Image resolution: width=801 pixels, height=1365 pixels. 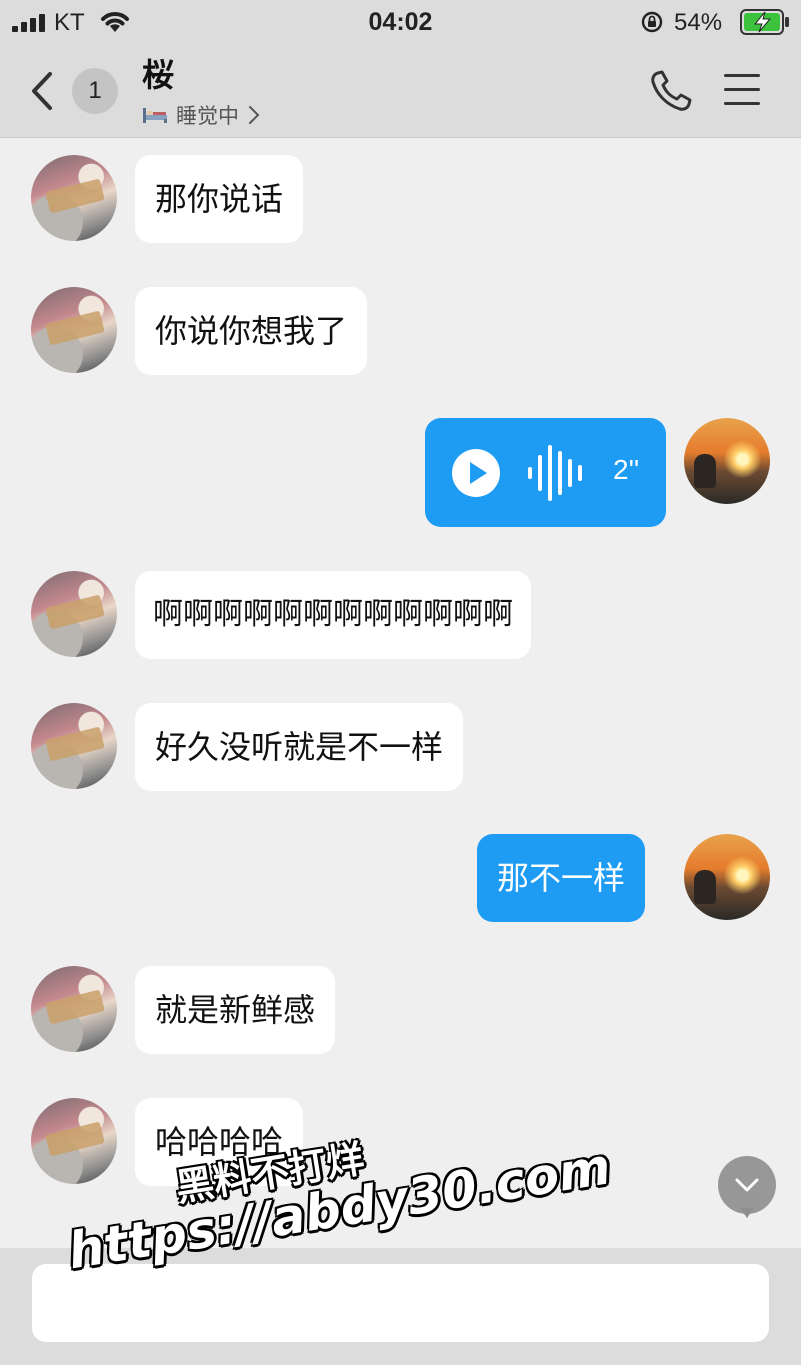 I want to click on scroll-to-bottom-button, so click(x=747, y=1185).